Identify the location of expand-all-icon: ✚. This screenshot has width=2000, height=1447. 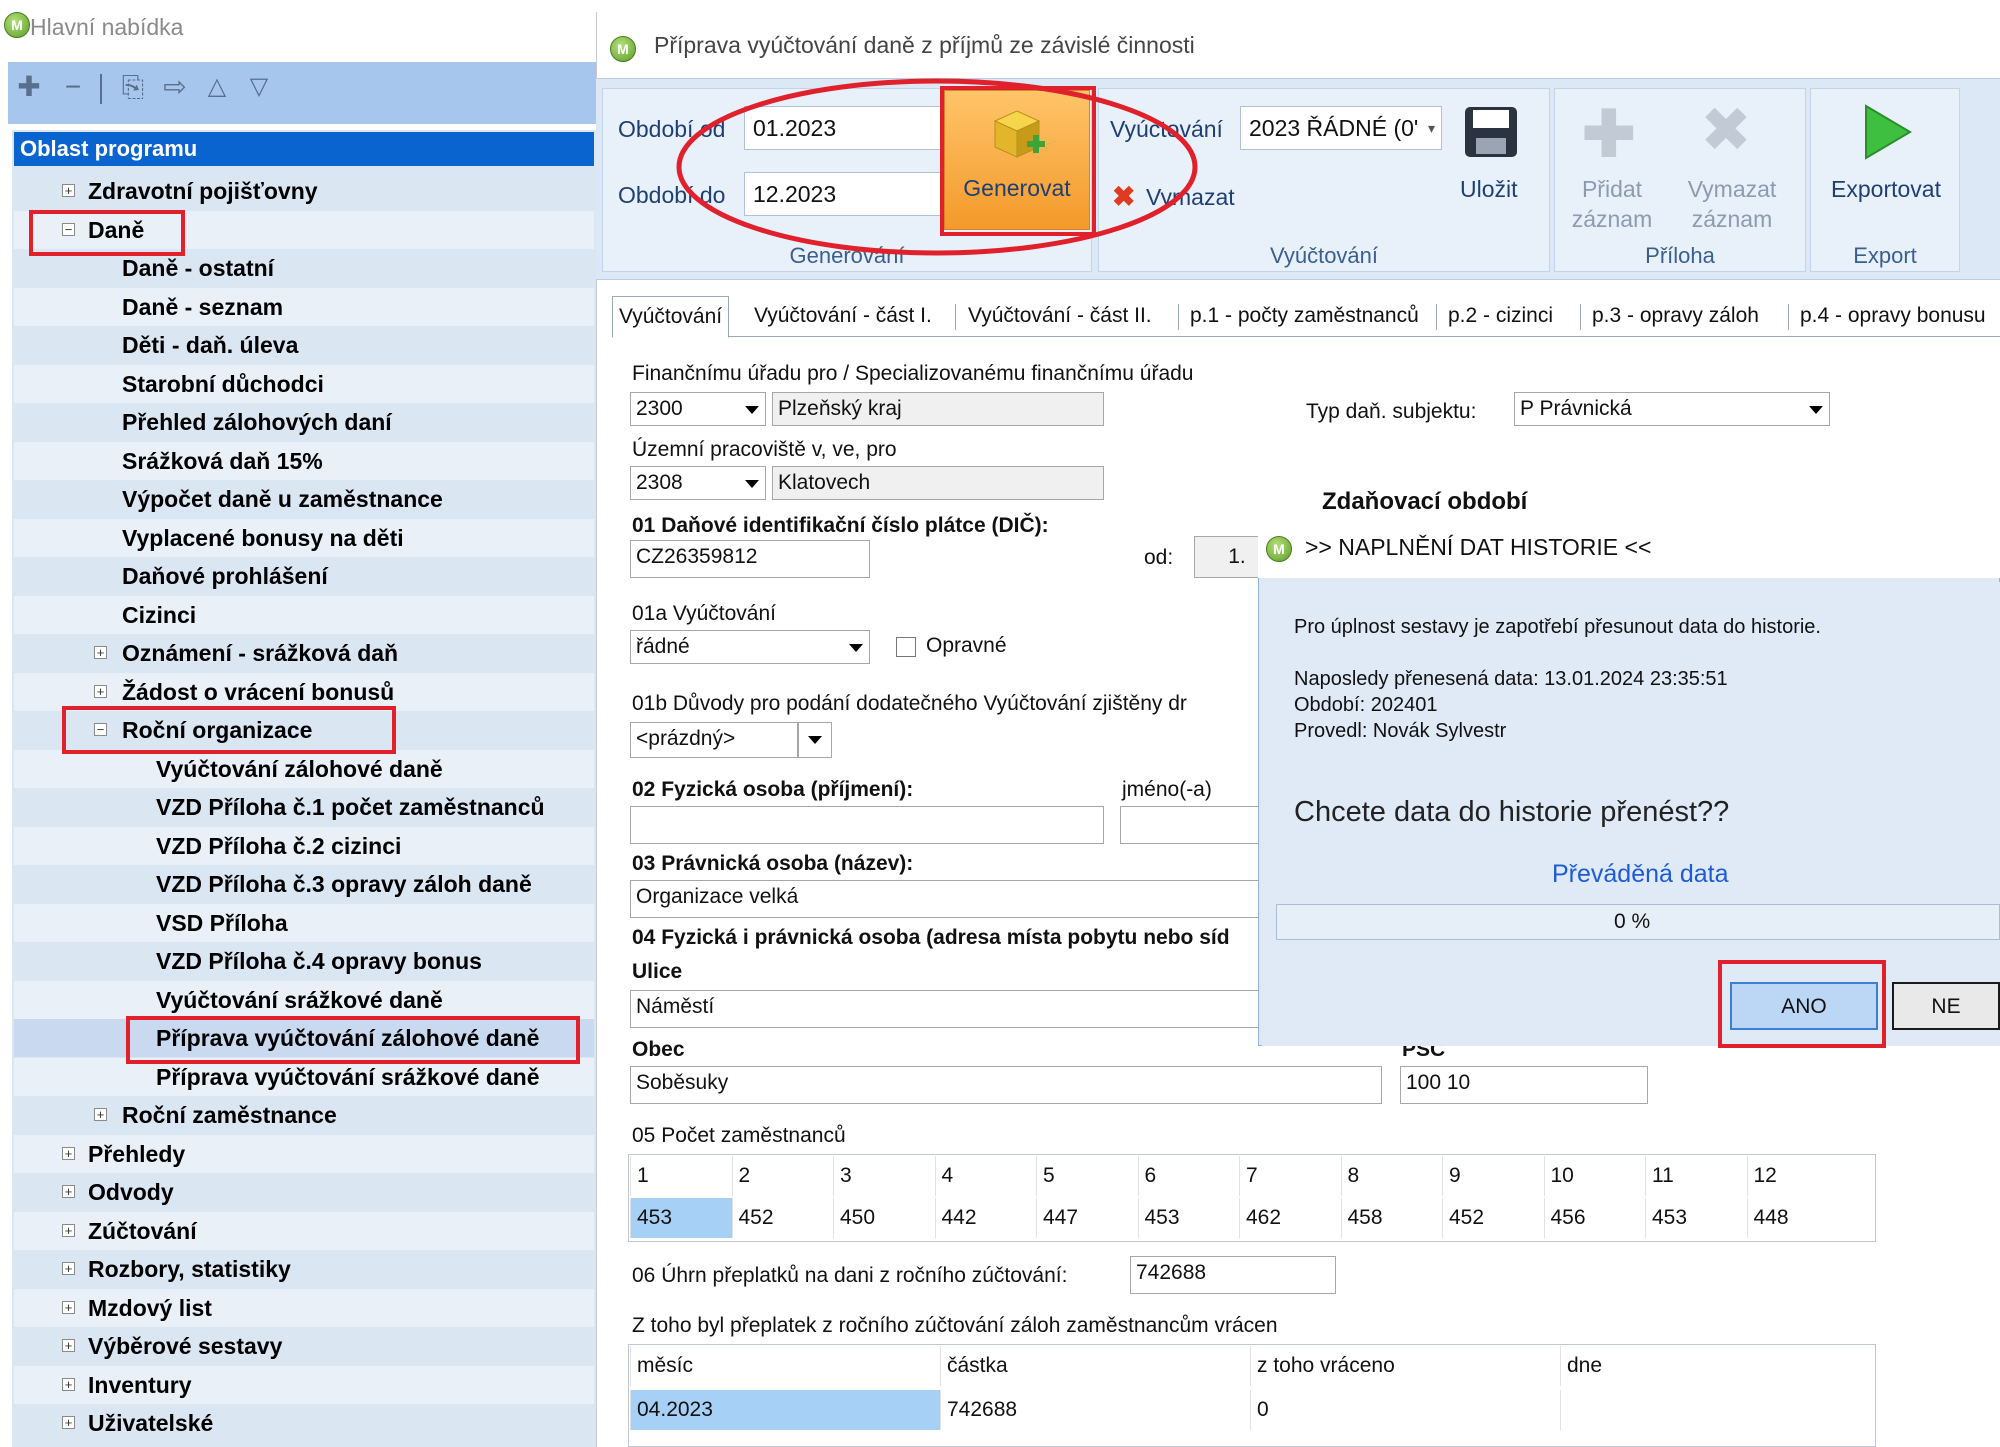
(29, 87).